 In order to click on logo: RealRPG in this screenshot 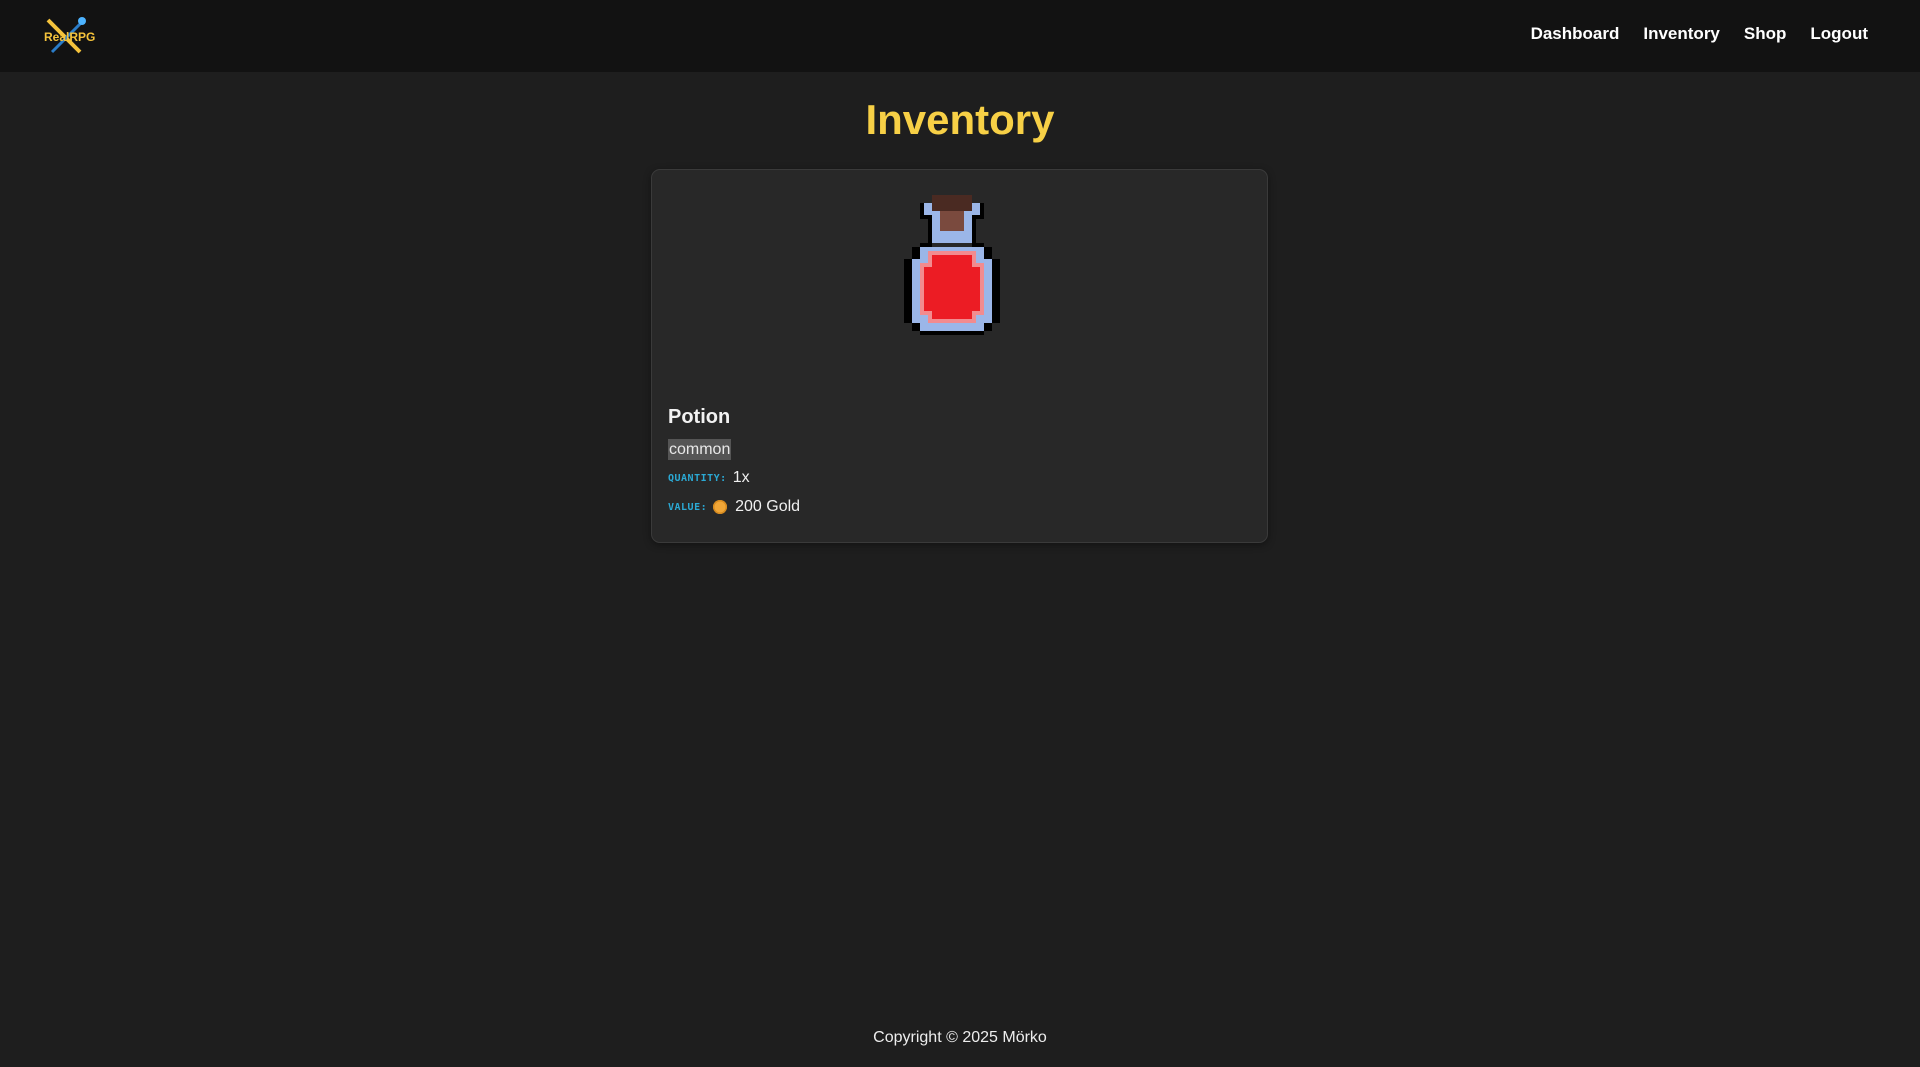, I will do `click(68, 36)`.